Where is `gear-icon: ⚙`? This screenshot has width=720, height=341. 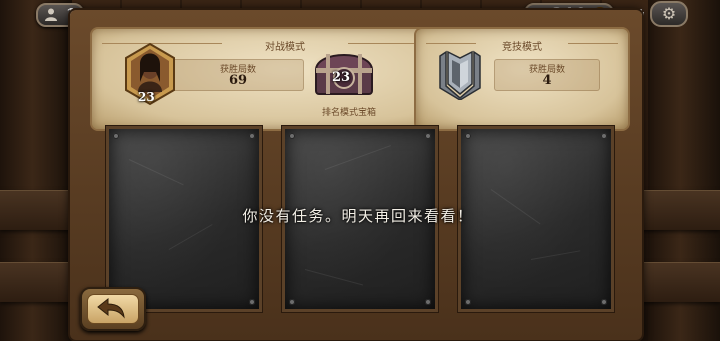 gear-icon: ⚙ is located at coordinates (669, 13).